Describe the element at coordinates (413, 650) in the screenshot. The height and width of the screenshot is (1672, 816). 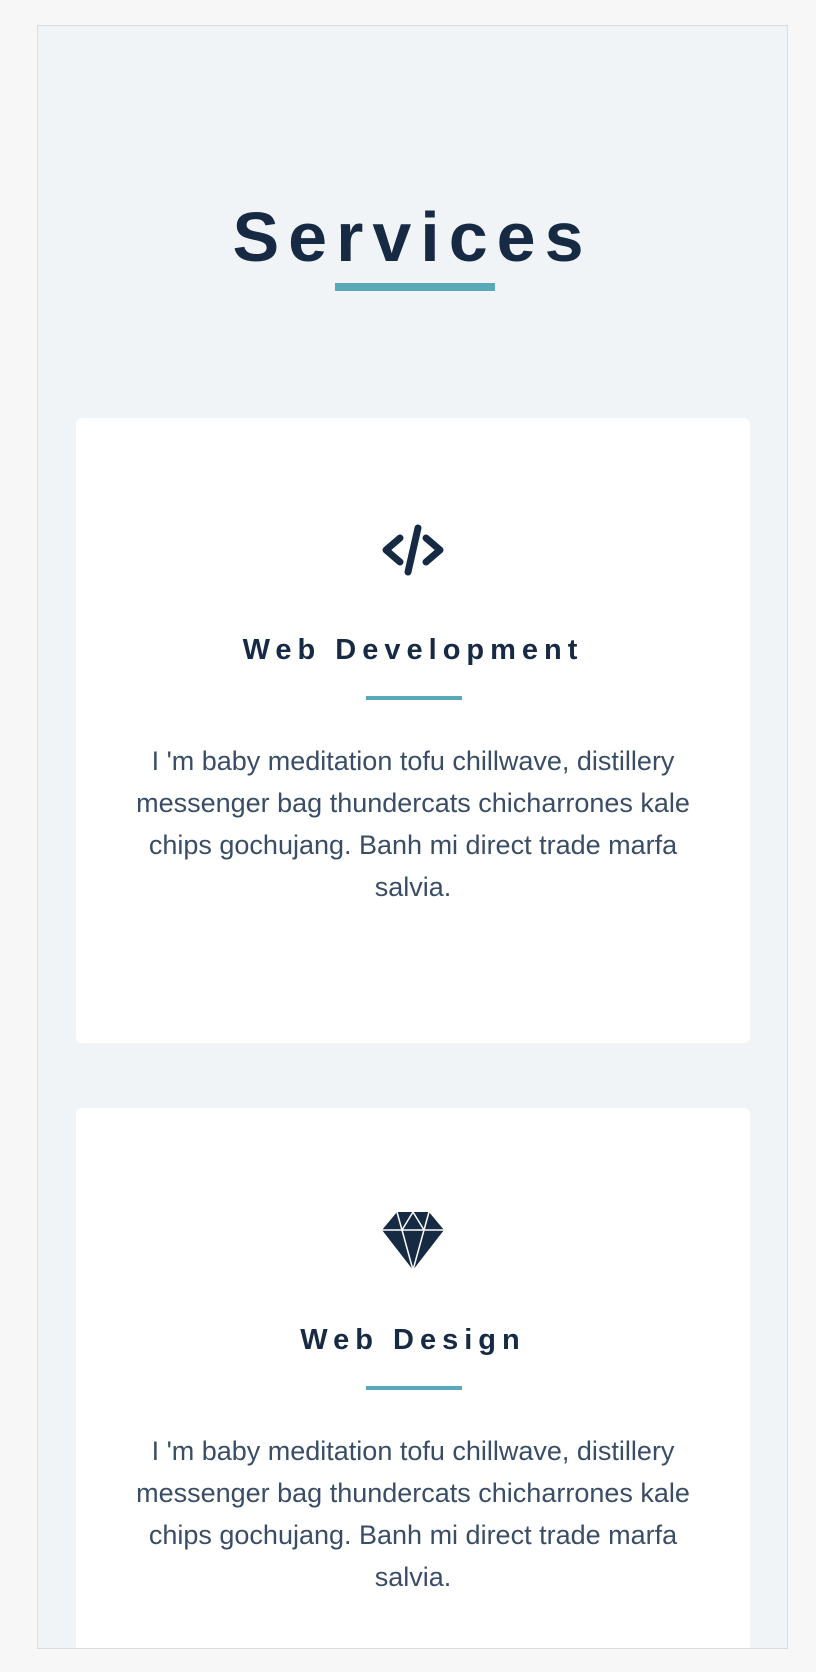
I see `service-title: Web Development` at that location.